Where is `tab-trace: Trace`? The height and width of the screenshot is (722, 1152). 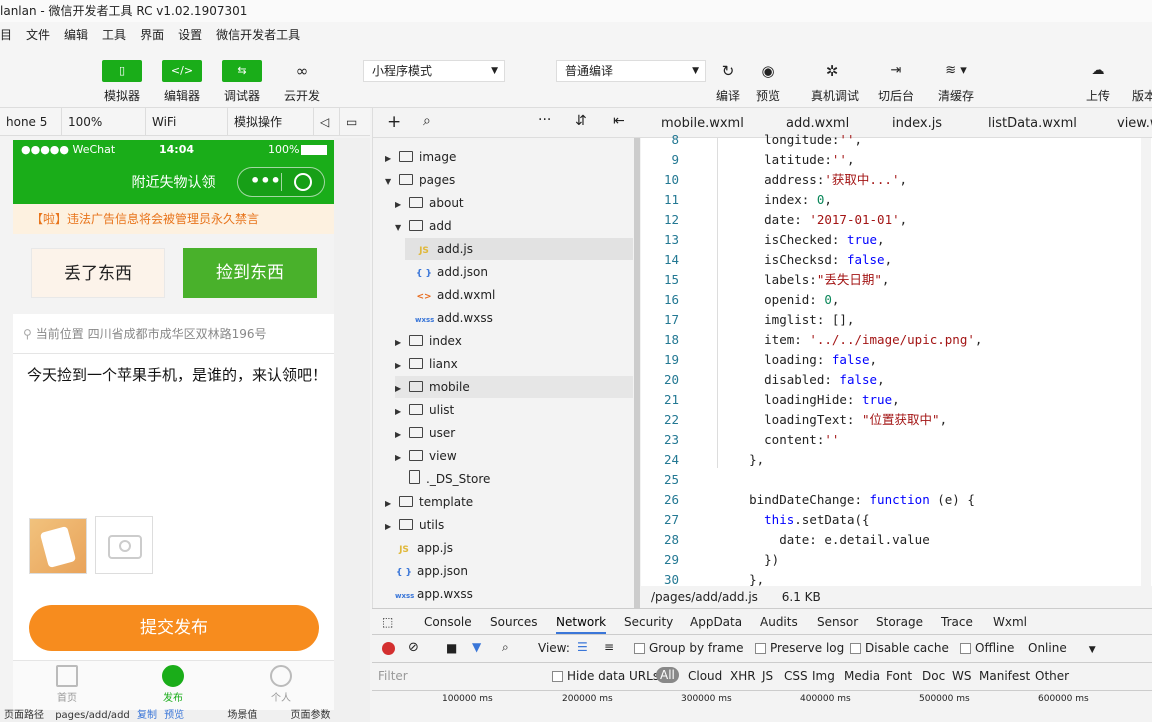 tab-trace: Trace is located at coordinates (957, 622).